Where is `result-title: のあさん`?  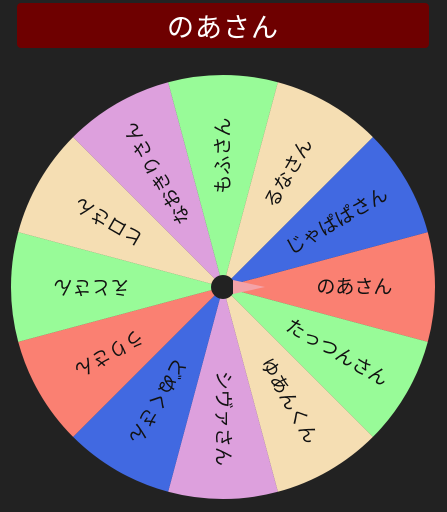
result-title: のあさん is located at coordinates (223, 28).